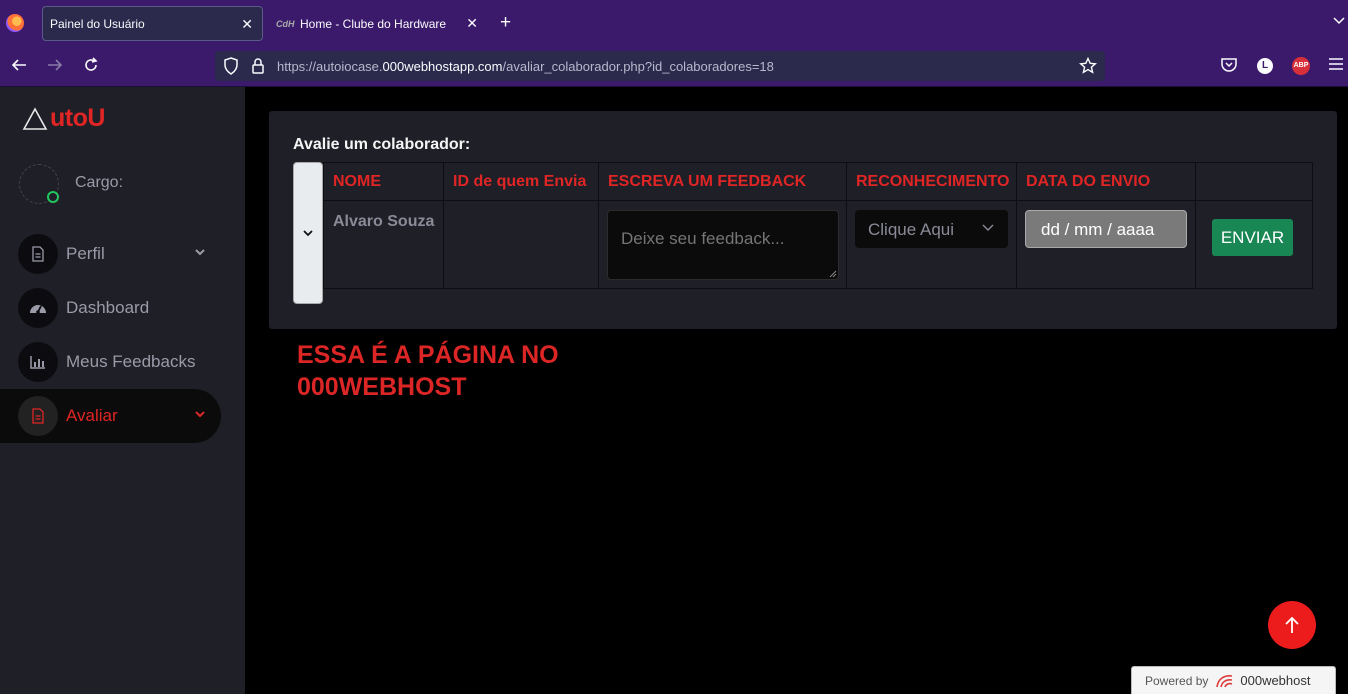 This screenshot has height=694, width=1348. I want to click on app-menu-hamburger-icon, so click(1336, 64).